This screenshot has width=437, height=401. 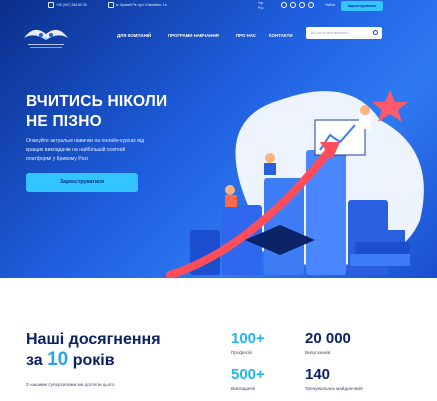 What do you see at coordinates (58, 359) in the screenshot?
I see `achievements-title-number: 10` at bounding box center [58, 359].